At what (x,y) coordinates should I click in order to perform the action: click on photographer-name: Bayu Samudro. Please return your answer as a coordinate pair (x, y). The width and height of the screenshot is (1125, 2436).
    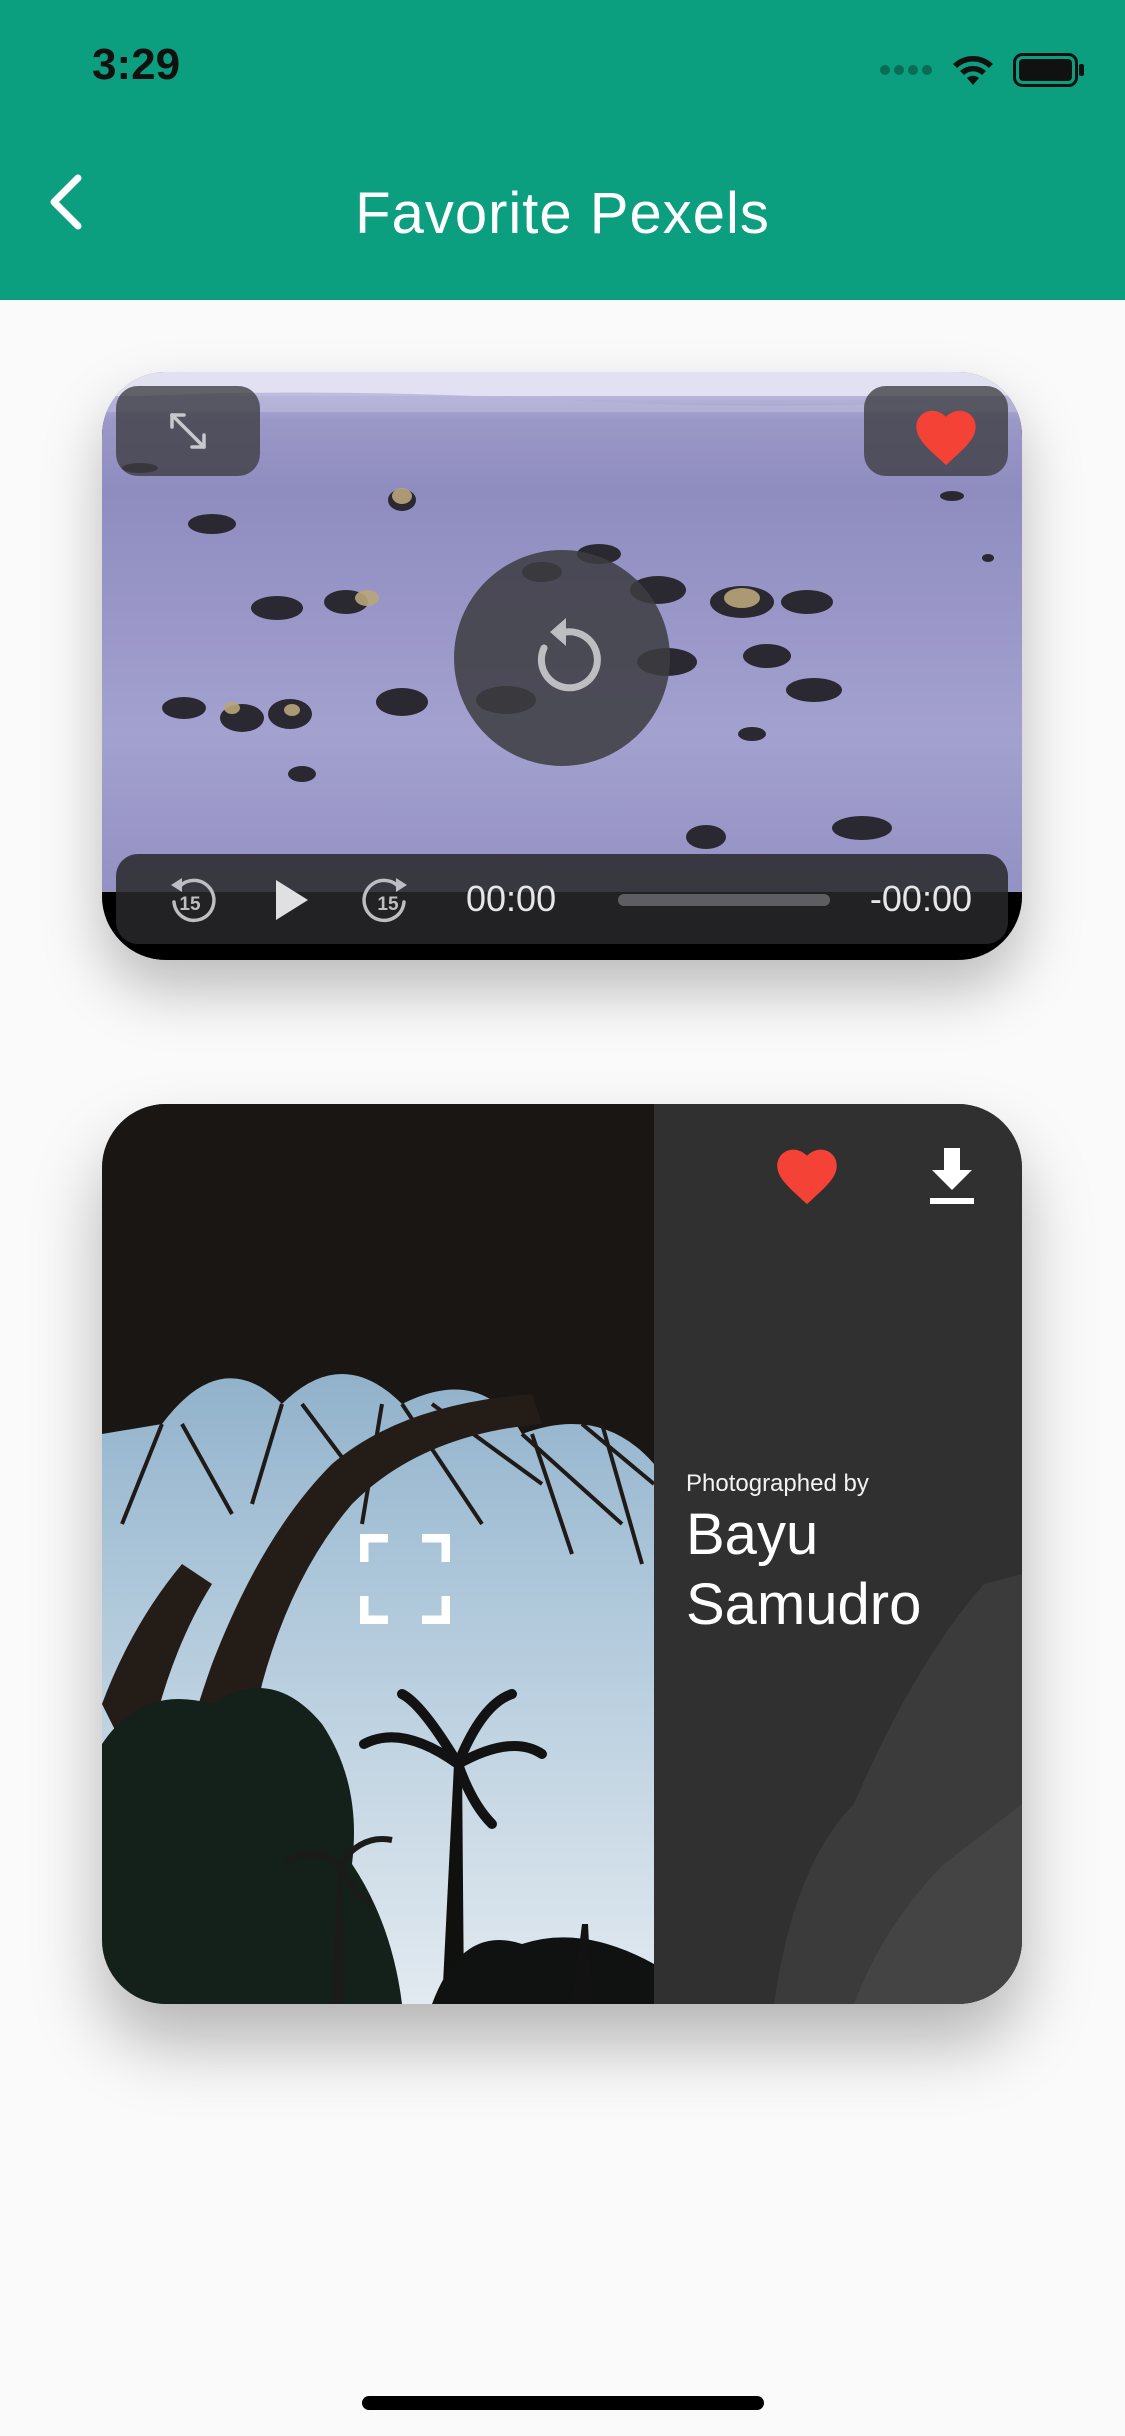
    Looking at the image, I should click on (804, 1569).